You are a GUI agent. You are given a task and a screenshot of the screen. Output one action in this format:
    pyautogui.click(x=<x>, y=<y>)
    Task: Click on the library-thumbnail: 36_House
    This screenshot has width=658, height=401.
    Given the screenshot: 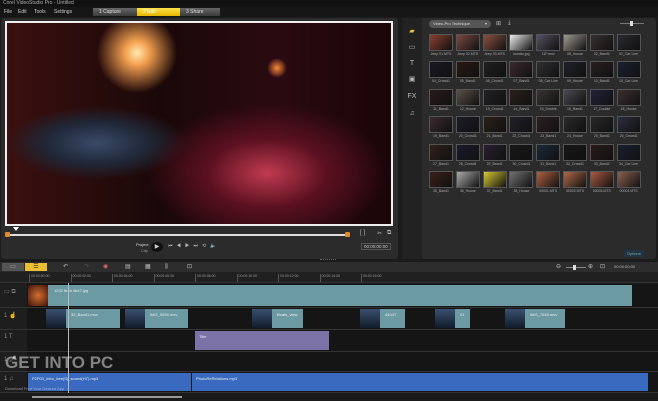 What is the action you would take?
    pyautogui.click(x=467, y=183)
    